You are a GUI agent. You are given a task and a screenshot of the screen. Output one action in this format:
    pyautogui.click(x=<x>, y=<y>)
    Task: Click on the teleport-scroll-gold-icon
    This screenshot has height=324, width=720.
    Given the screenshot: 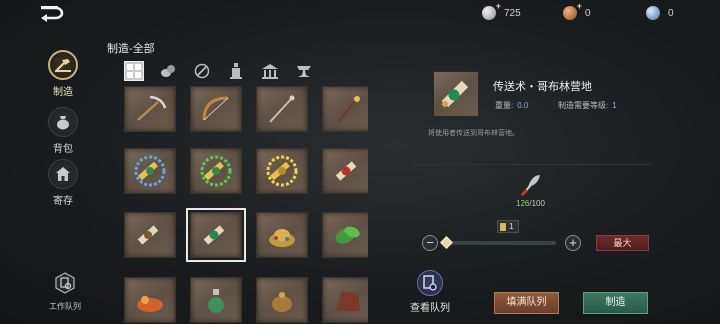 What is the action you would take?
    pyautogui.click(x=282, y=171)
    